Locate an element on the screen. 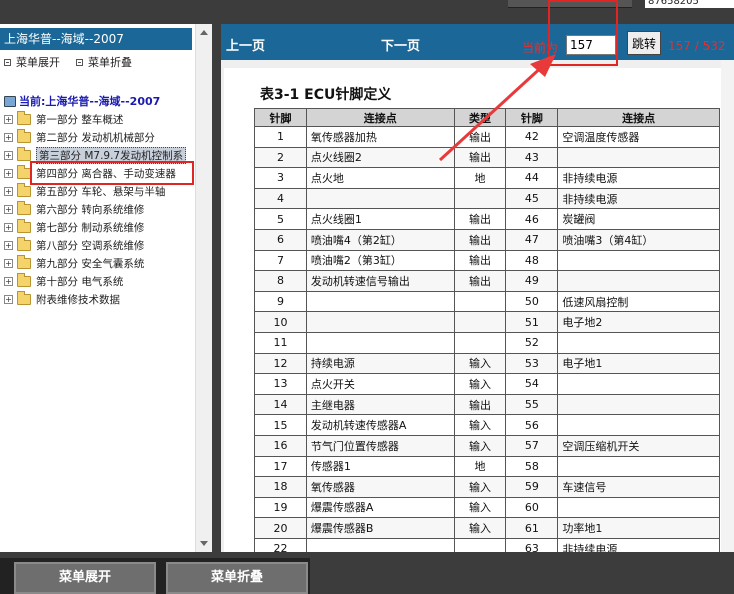 This screenshot has height=594, width=734. table-cell: 炭罐阀 is located at coordinates (638, 219).